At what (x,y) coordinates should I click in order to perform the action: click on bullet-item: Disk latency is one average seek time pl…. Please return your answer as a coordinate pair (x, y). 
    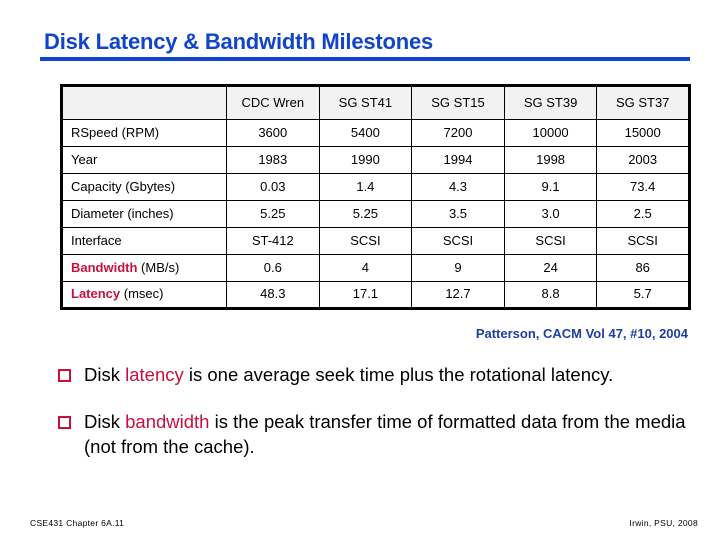
    Looking at the image, I should click on (378, 374).